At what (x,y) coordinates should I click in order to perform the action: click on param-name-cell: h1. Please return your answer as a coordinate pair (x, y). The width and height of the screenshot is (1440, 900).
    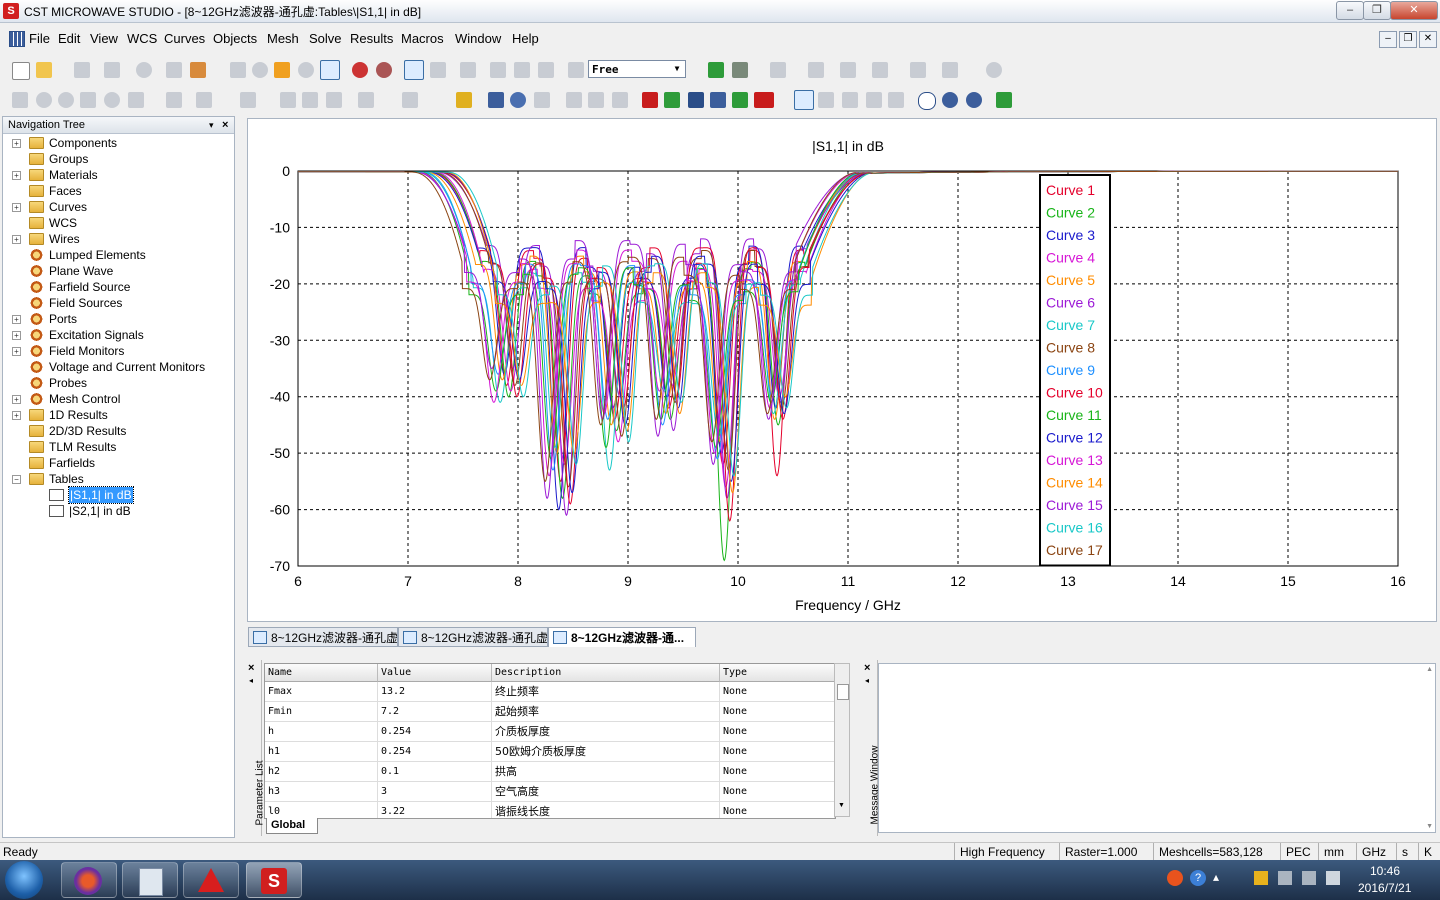
    Looking at the image, I should click on (321, 752).